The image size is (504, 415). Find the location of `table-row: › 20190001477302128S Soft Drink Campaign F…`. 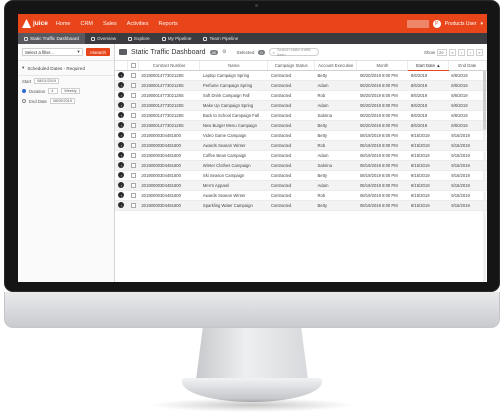

table-row: › 20190001477302128S Soft Drink Campaign F… is located at coordinates (301, 95).